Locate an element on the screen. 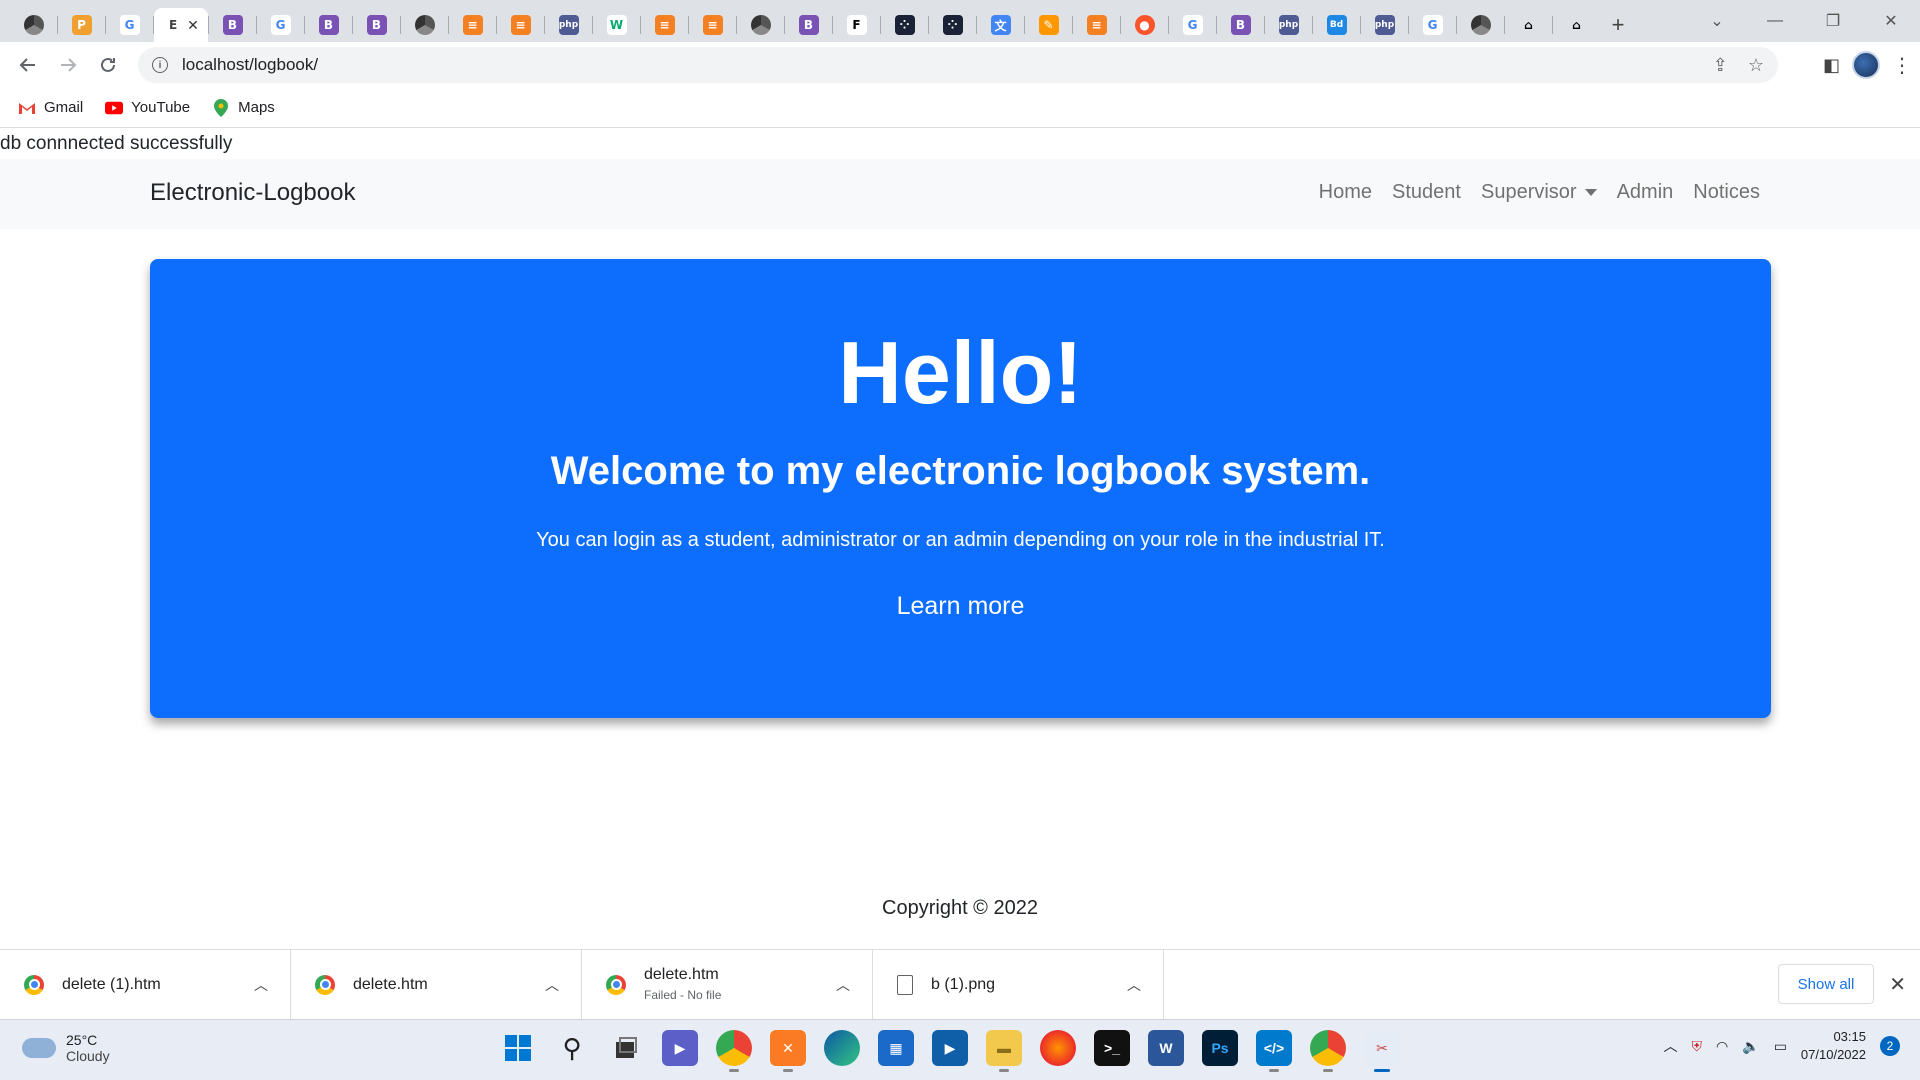  new-tab-button: + is located at coordinates (1618, 25).